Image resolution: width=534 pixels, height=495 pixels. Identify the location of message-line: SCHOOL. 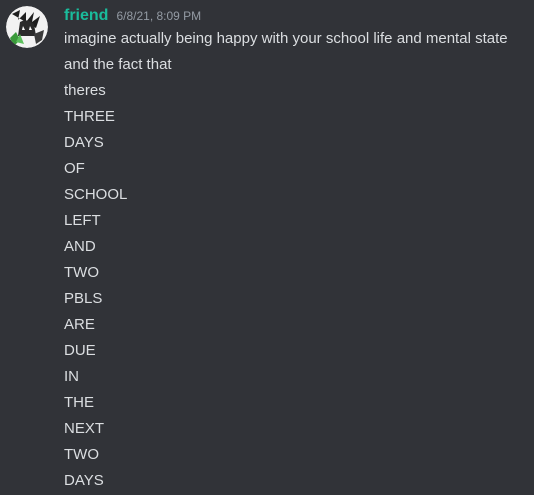
(96, 194).